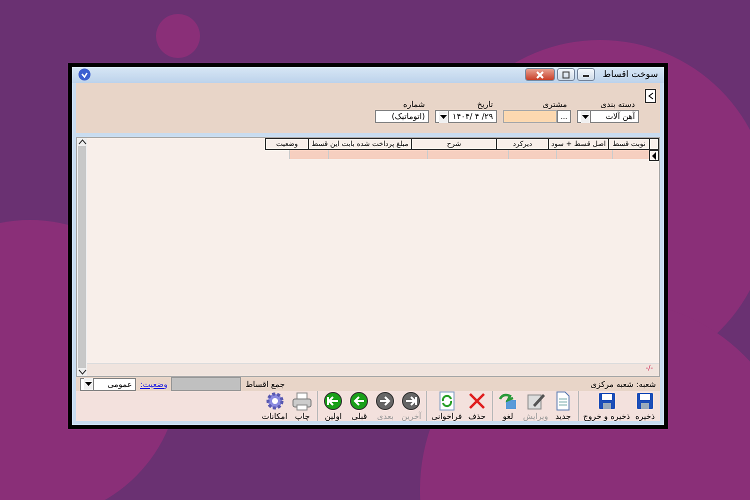 The width and height of the screenshot is (750, 500). Describe the element at coordinates (333, 401) in the screenshot. I see `first-icon` at that location.